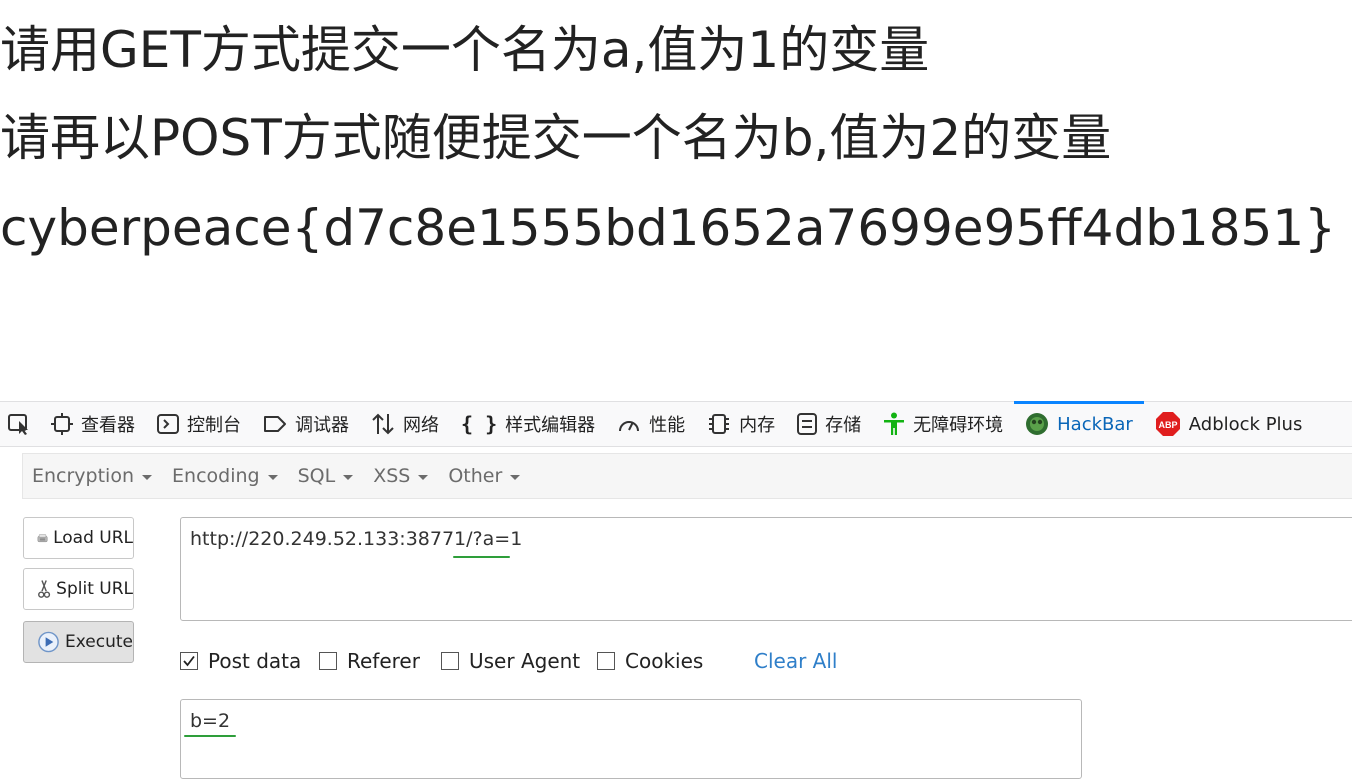 The image size is (1352, 779). I want to click on inspector-icon, so click(62, 424).